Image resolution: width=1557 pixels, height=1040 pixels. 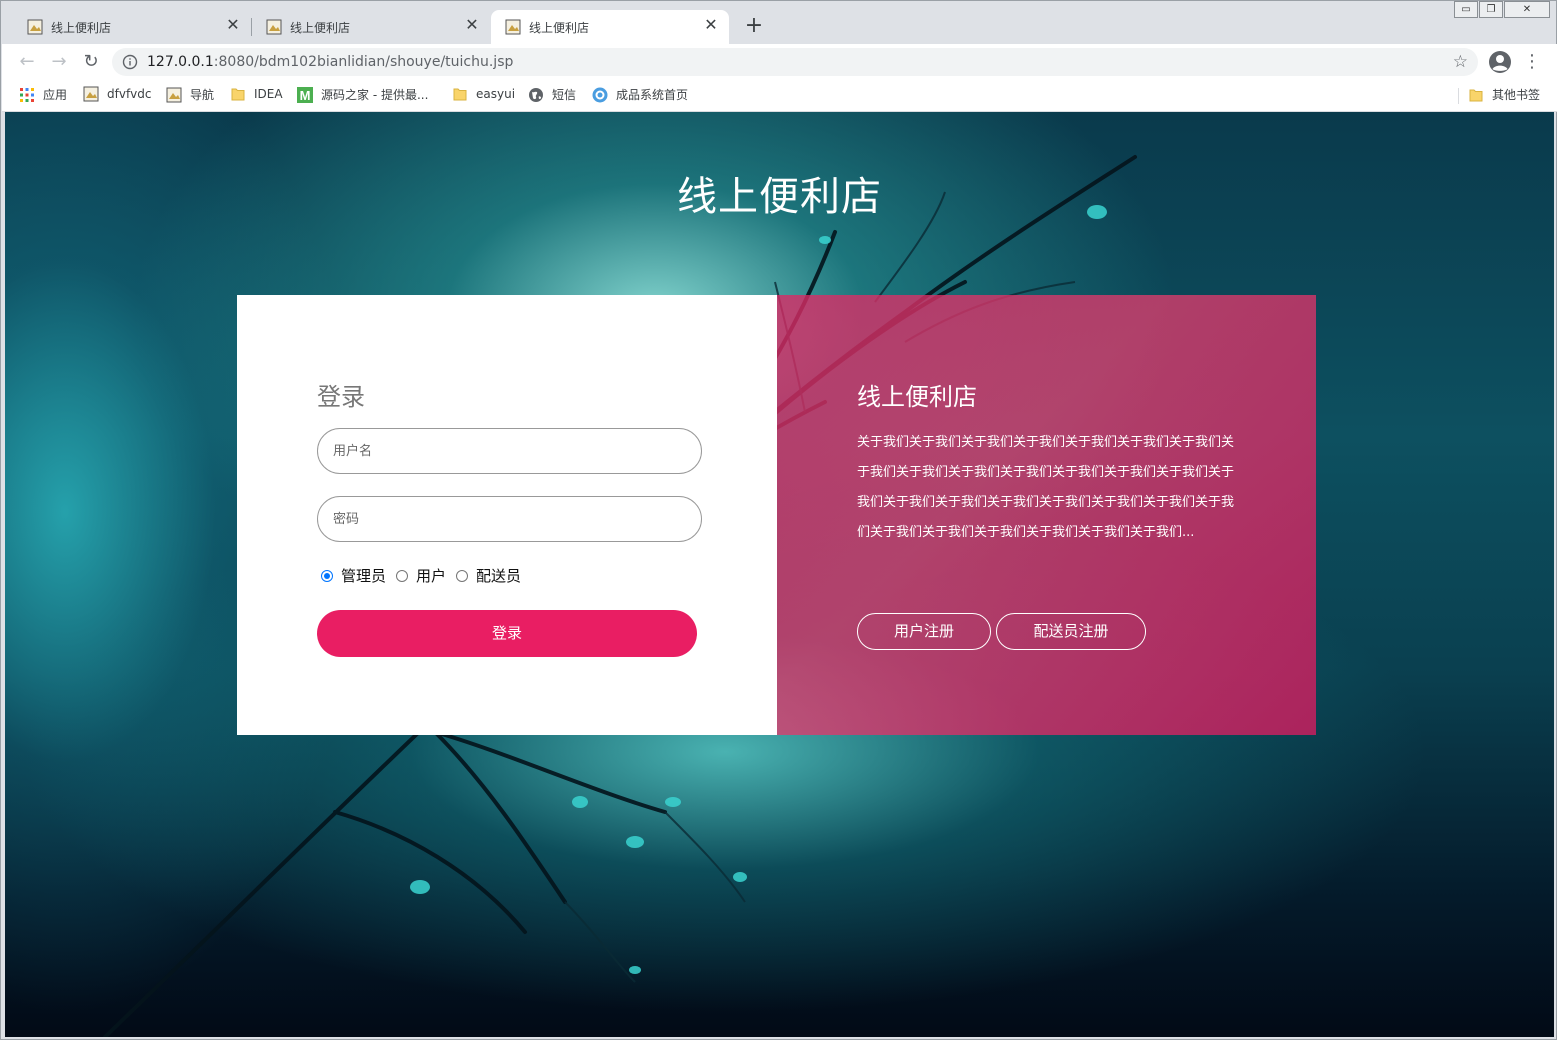 What do you see at coordinates (536, 94) in the screenshot?
I see `globe-icon` at bounding box center [536, 94].